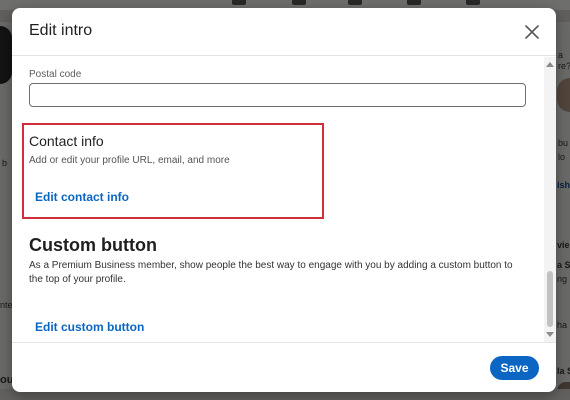 The height and width of the screenshot is (400, 570). What do you see at coordinates (550, 199) in the screenshot?
I see `dialog-scrollbar` at bounding box center [550, 199].